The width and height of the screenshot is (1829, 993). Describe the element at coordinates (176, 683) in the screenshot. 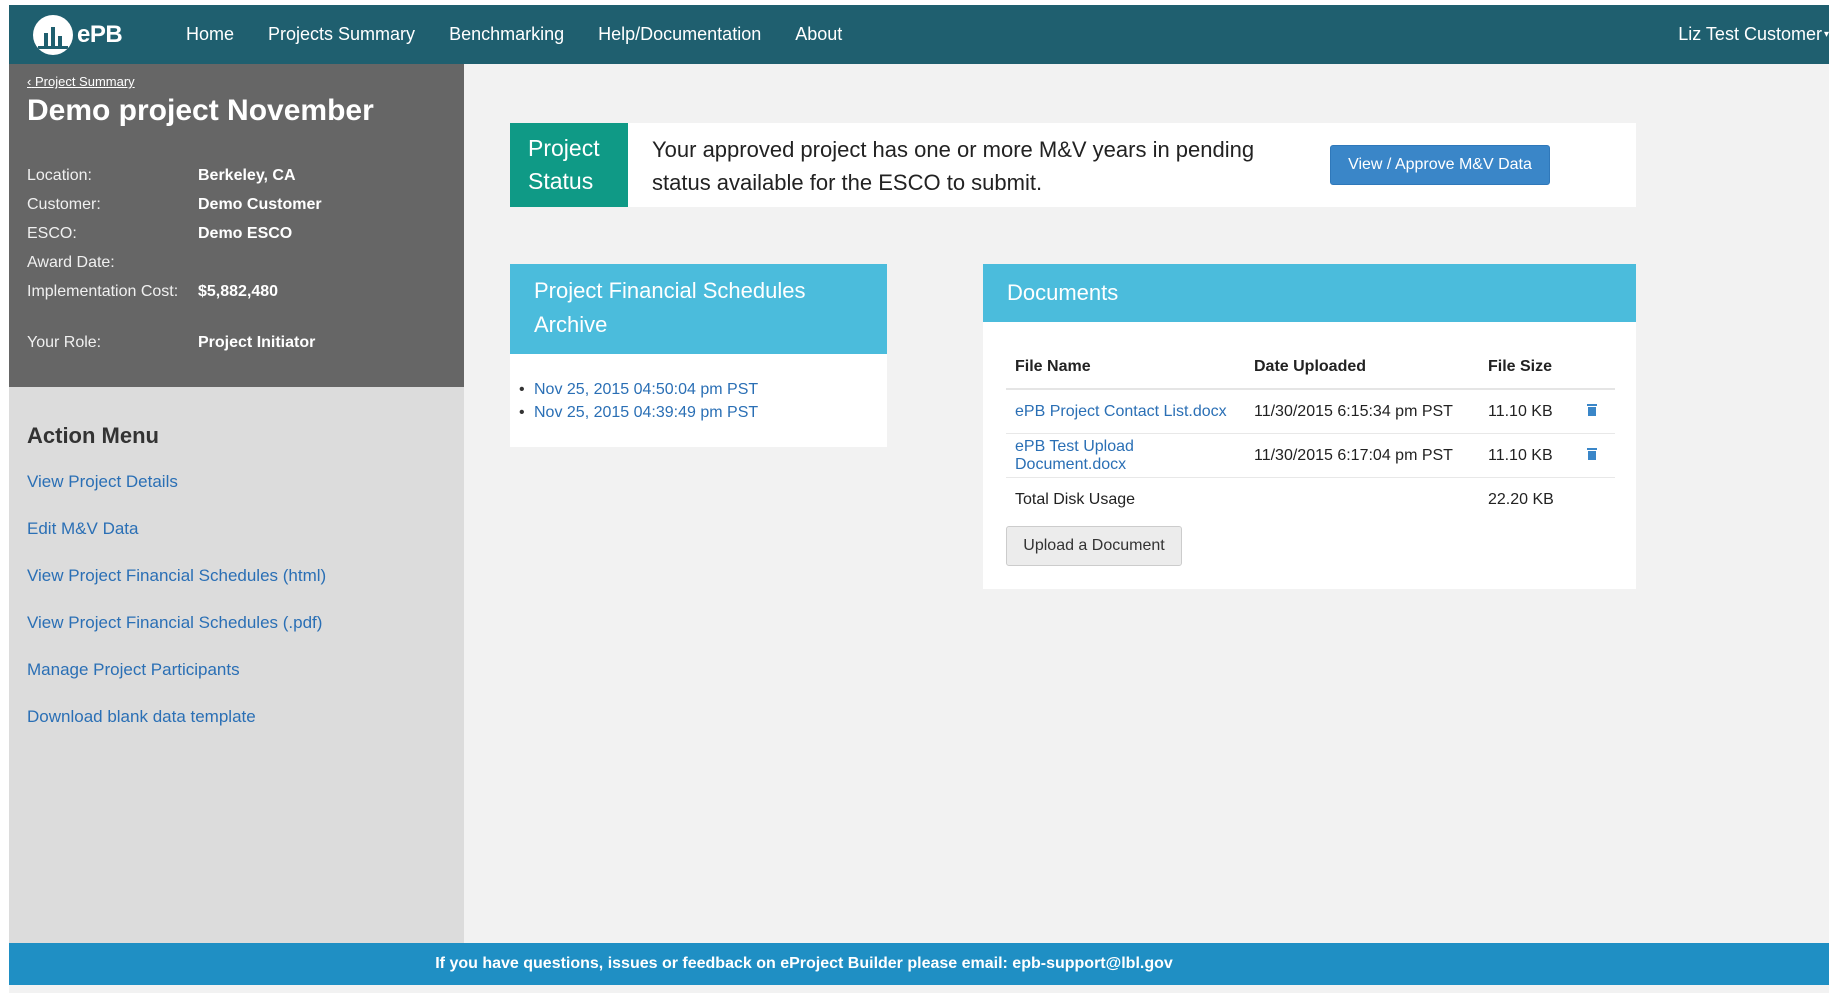

I see `action-item: Manage Project Participants` at that location.